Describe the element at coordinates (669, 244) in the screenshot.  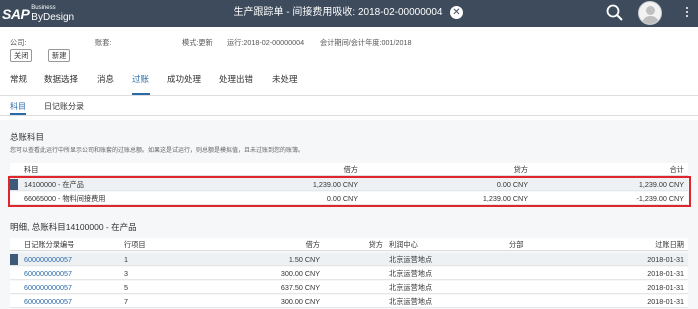
I see `column-header-posting-date: 过账日期` at that location.